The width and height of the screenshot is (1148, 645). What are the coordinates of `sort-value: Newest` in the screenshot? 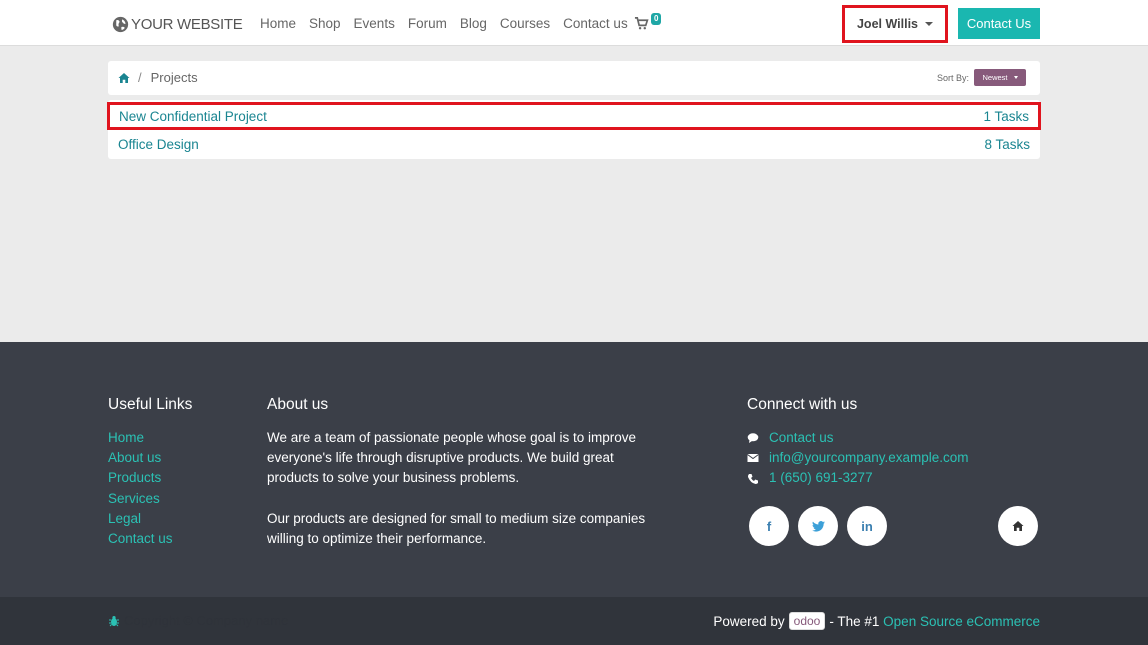 It's located at (995, 77).